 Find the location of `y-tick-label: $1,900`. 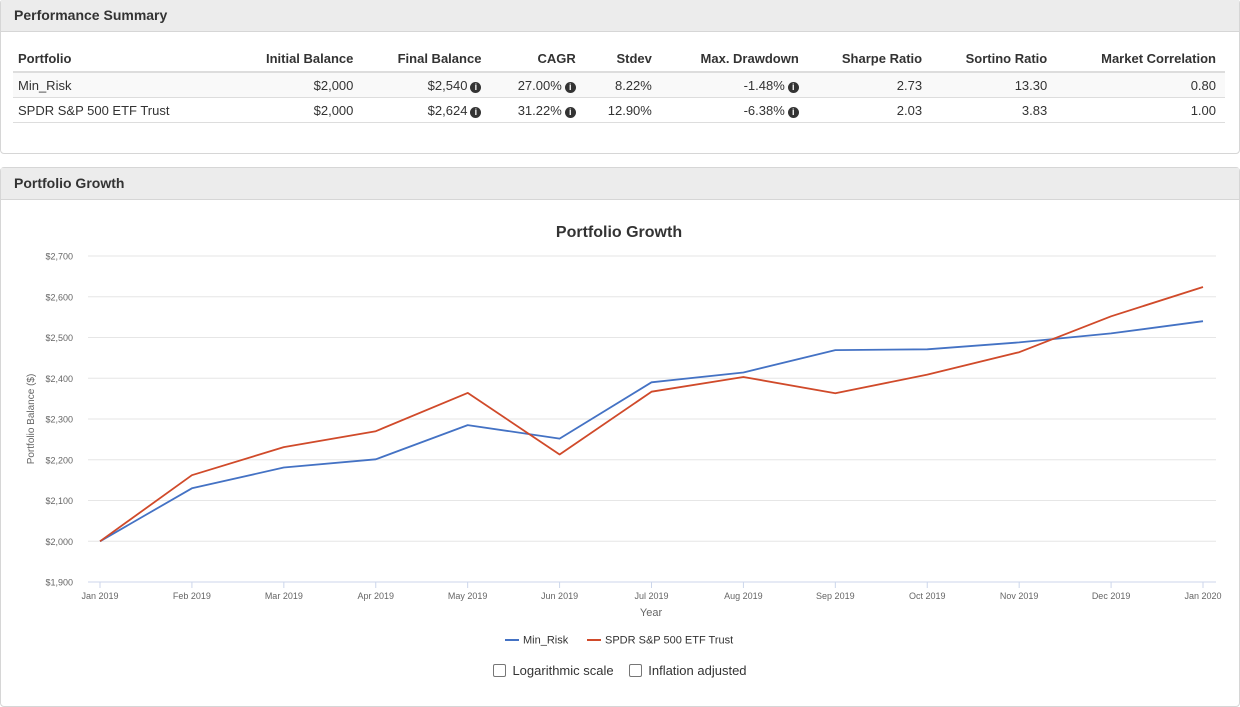

y-tick-label: $1,900 is located at coordinates (59, 583).